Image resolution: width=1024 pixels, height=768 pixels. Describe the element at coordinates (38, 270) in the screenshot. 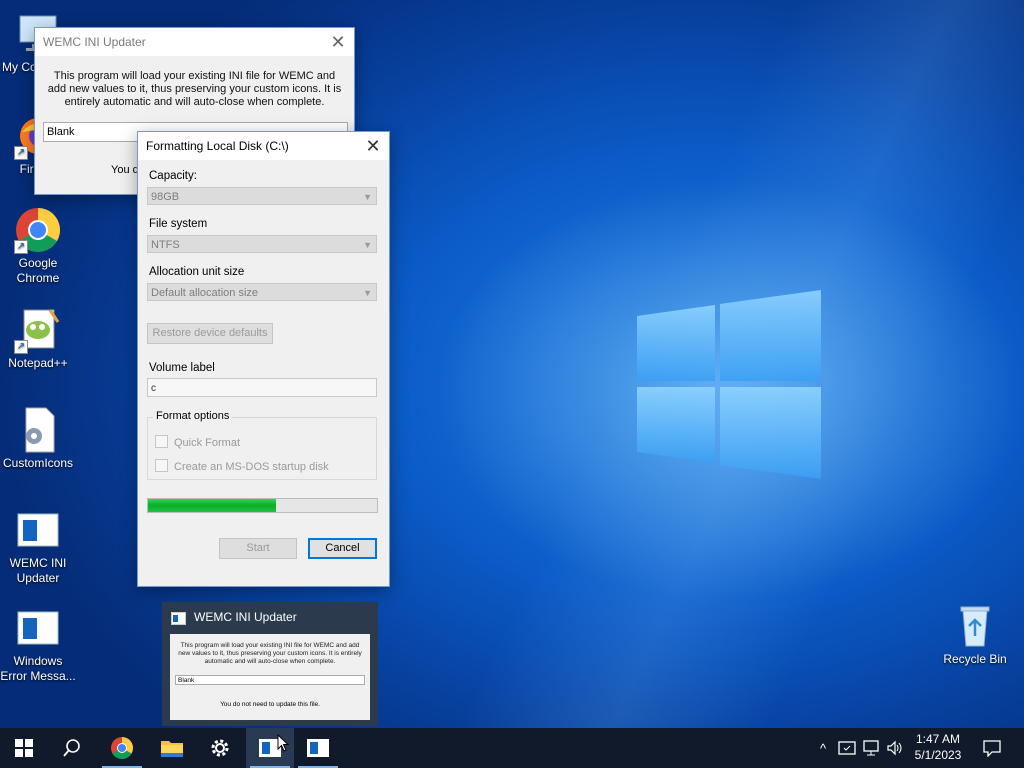

I see `desktop-icon-label: Google Chrome` at that location.